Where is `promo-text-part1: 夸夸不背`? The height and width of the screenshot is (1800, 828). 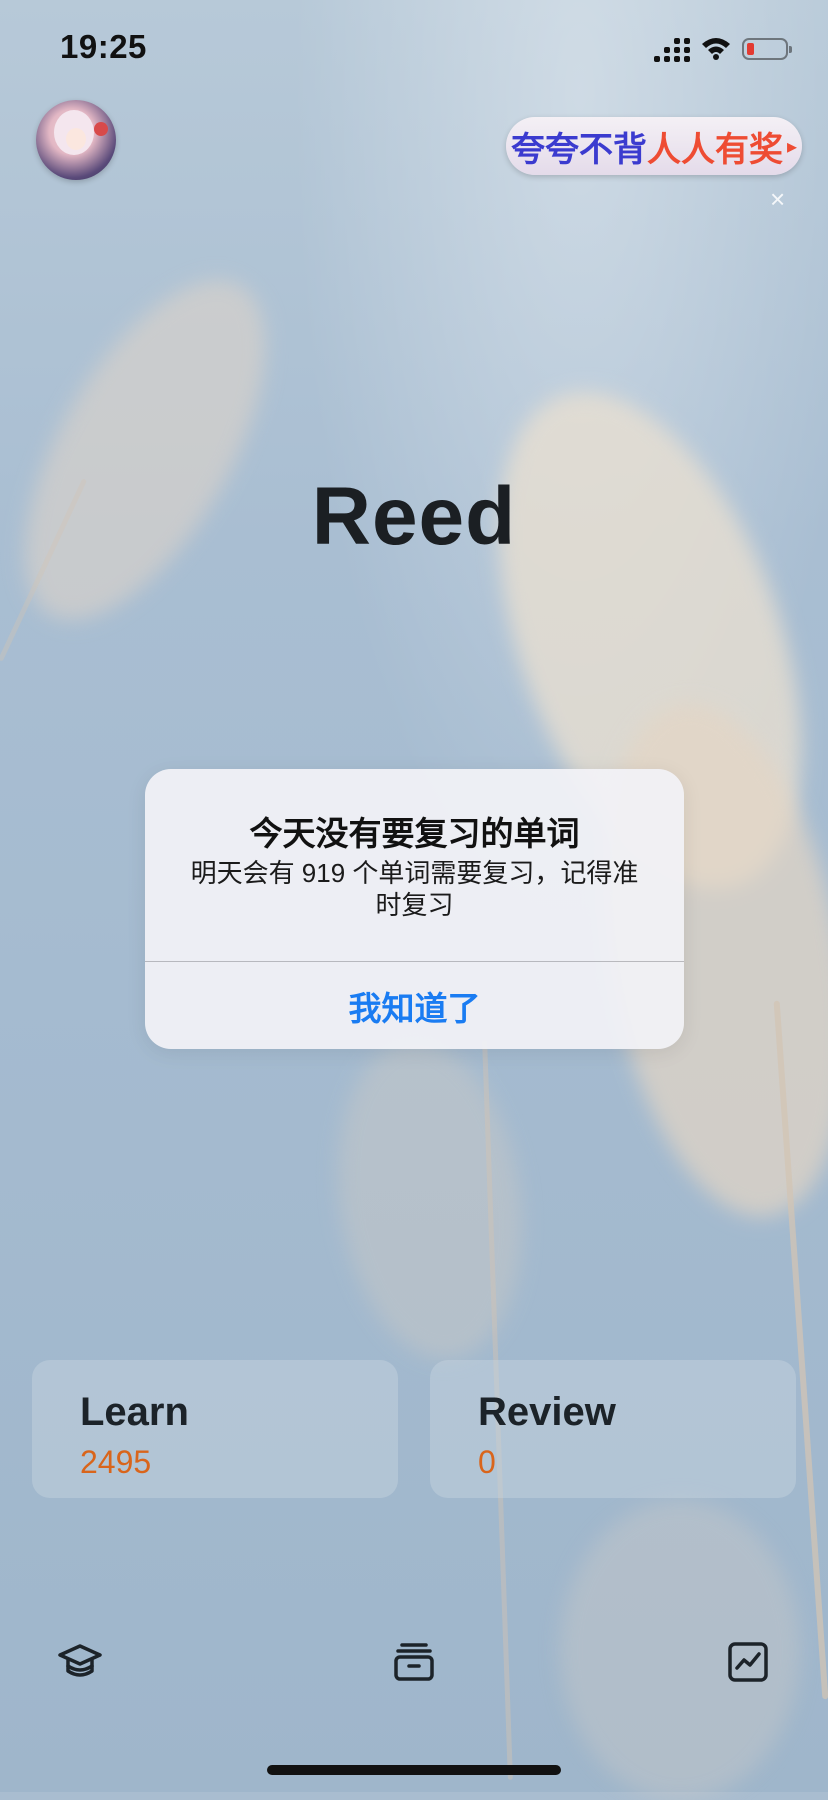
promo-text-part1: 夸夸不背 is located at coordinates (578, 149).